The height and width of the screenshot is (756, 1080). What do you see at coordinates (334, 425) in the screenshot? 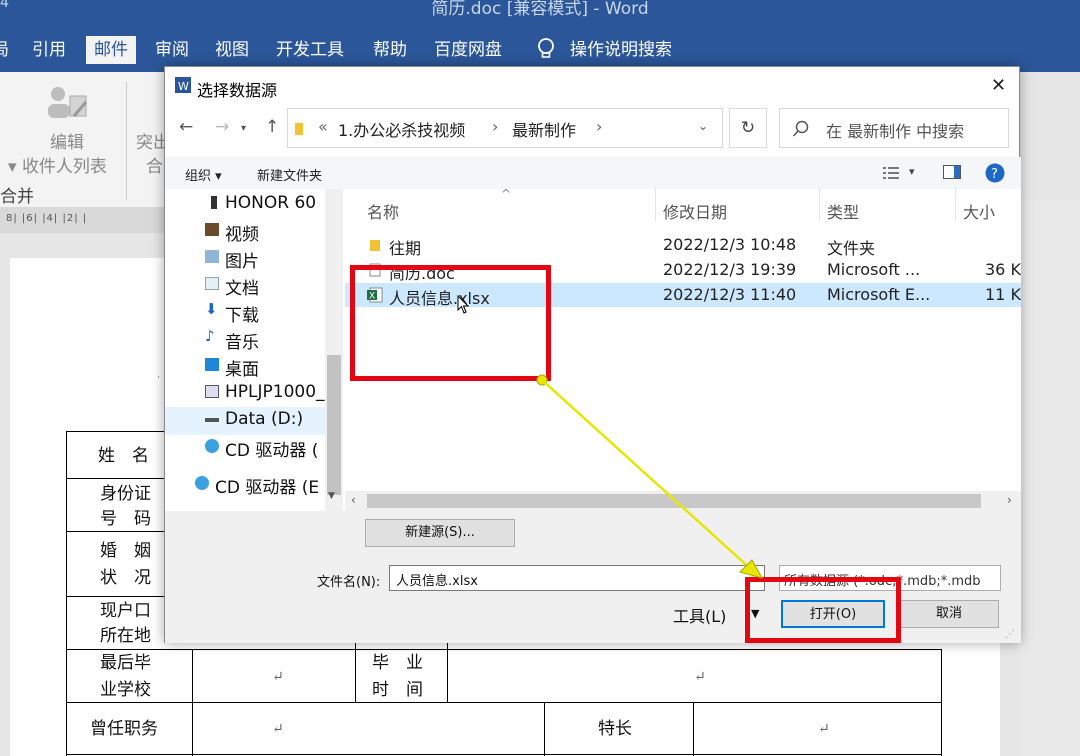
I see `nav-scroll-thumb` at bounding box center [334, 425].